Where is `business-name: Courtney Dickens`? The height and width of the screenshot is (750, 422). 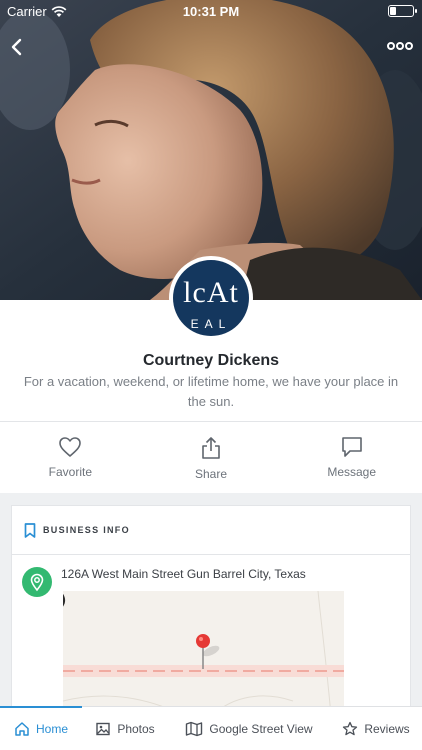
business-name: Courtney Dickens is located at coordinates (211, 360).